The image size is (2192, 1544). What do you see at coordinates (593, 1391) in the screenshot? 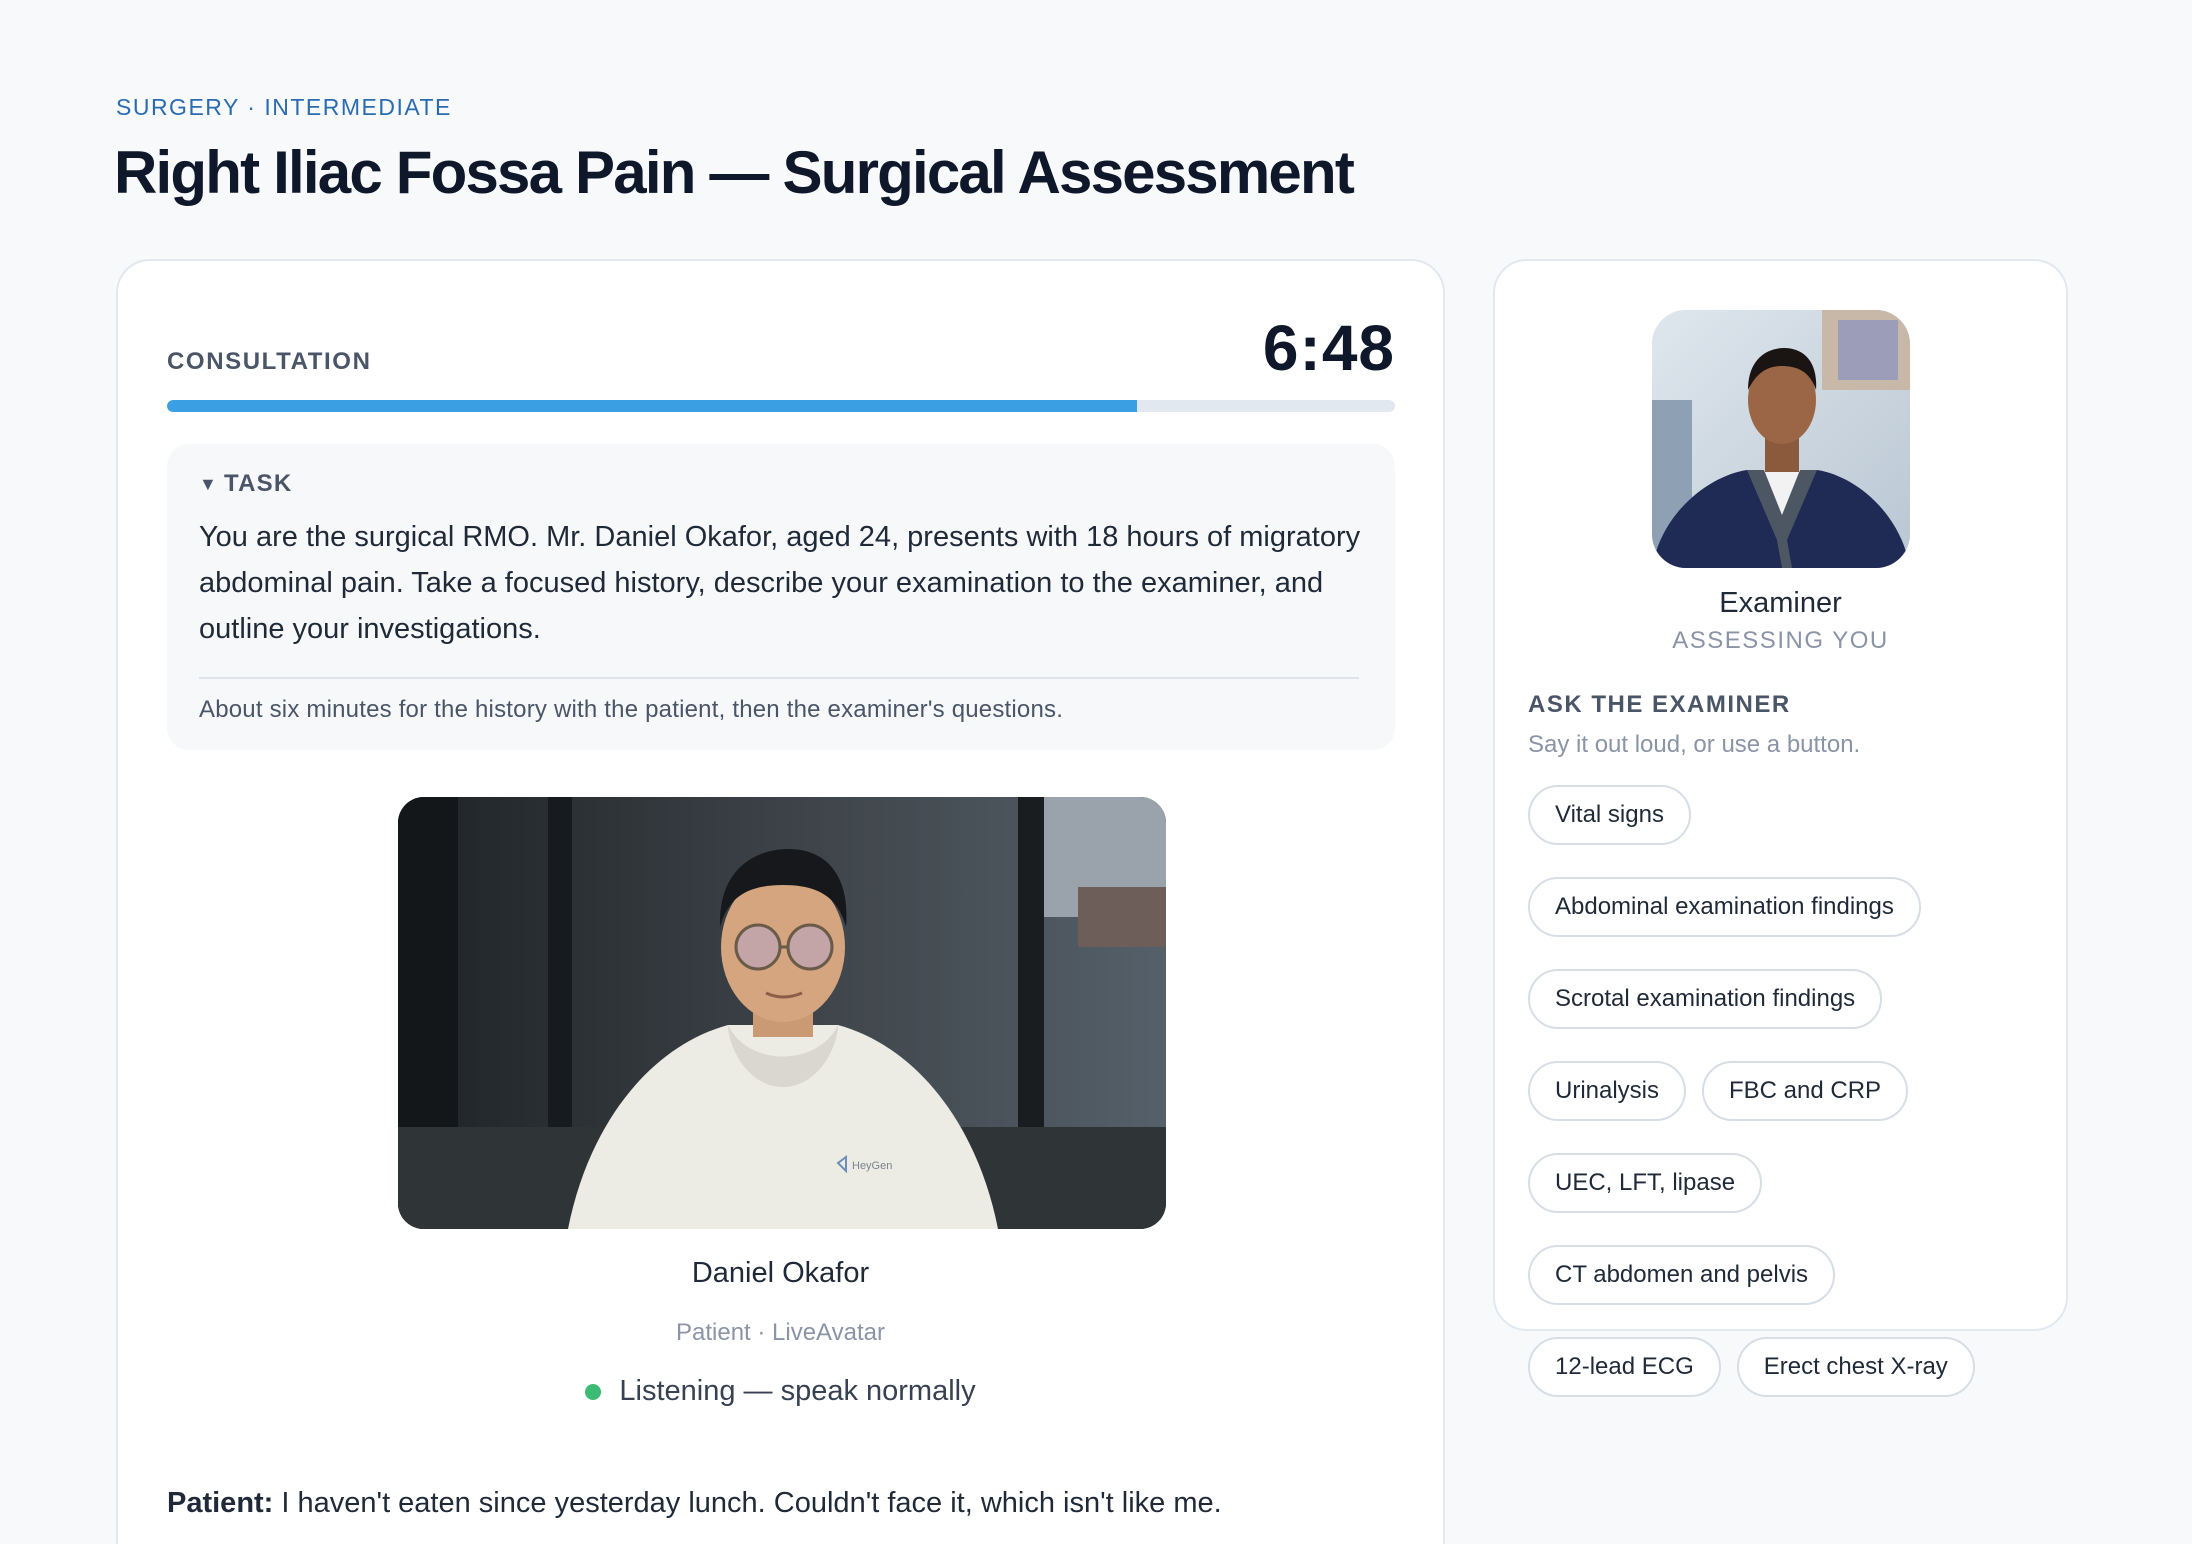
I see `status-dot-icon` at bounding box center [593, 1391].